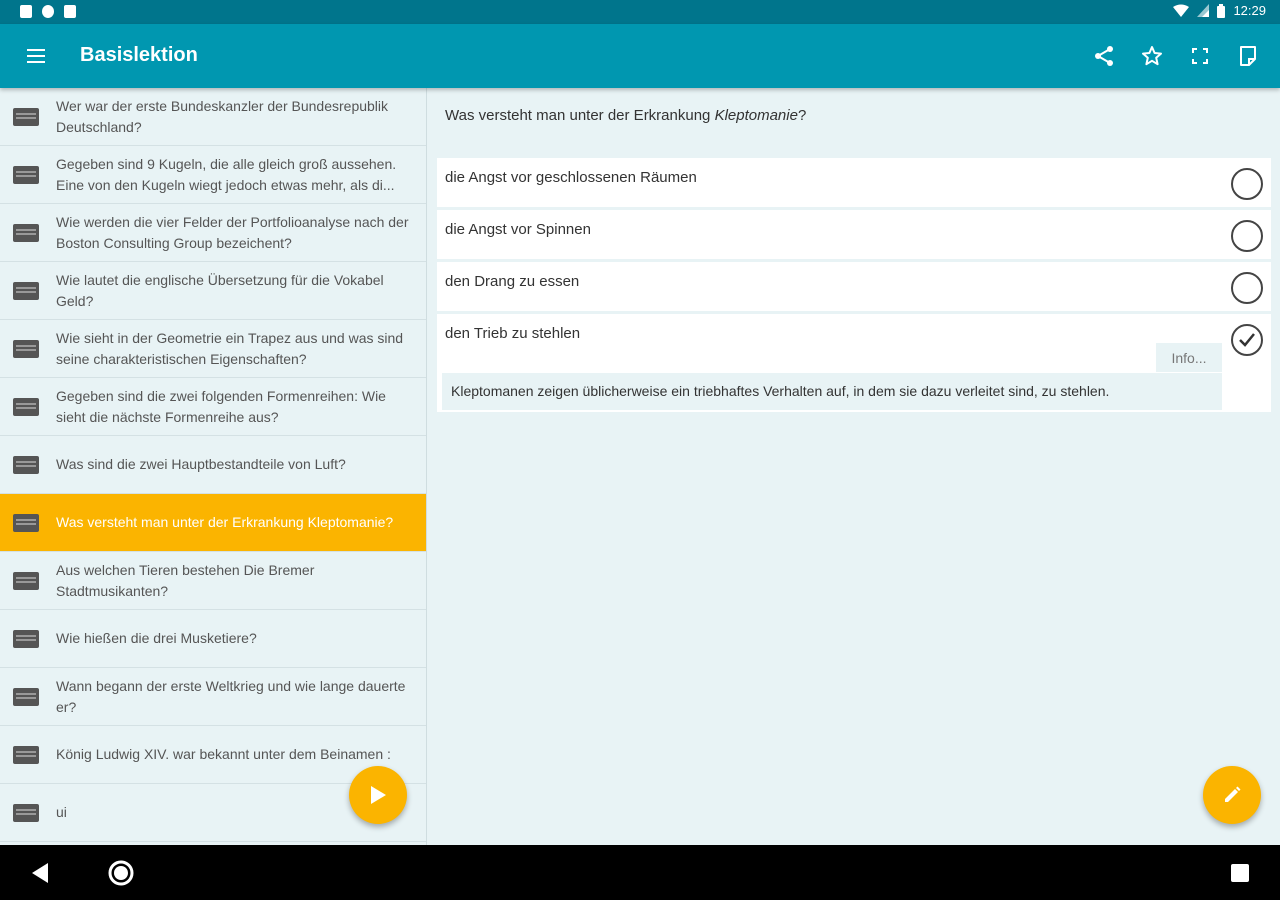 Image resolution: width=1280 pixels, height=900 pixels. I want to click on answer-option: die Angst vor Spinnen, so click(854, 234).